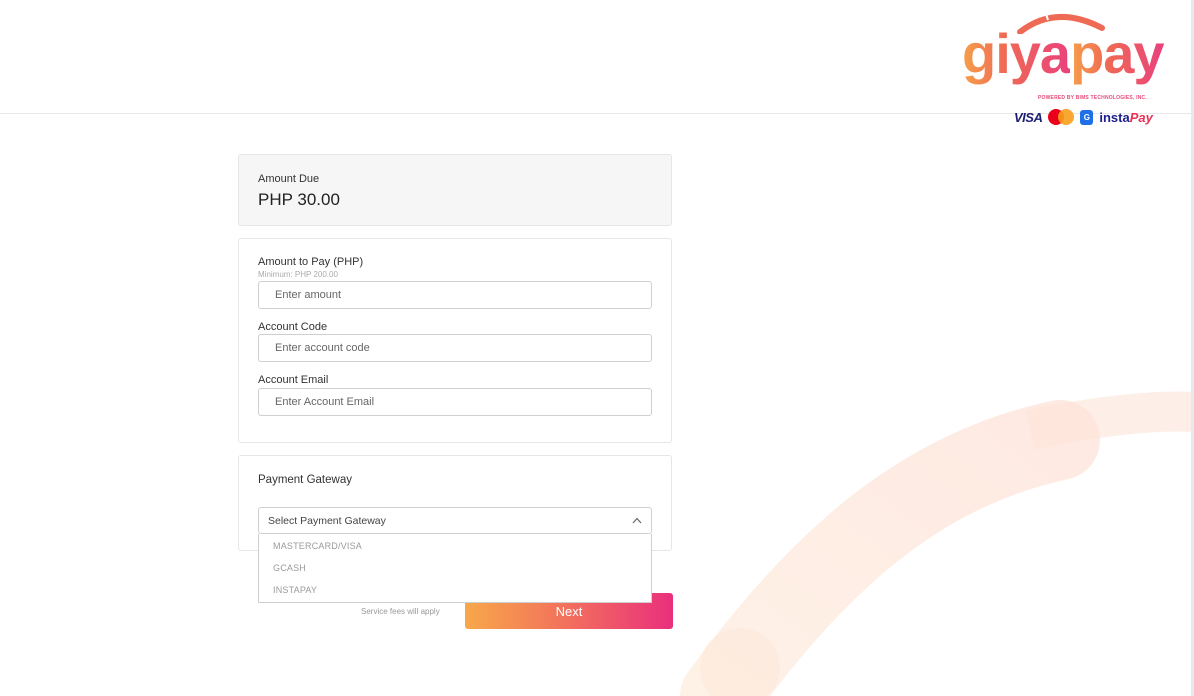  Describe the element at coordinates (1061, 117) in the screenshot. I see `mastercard-icon` at that location.